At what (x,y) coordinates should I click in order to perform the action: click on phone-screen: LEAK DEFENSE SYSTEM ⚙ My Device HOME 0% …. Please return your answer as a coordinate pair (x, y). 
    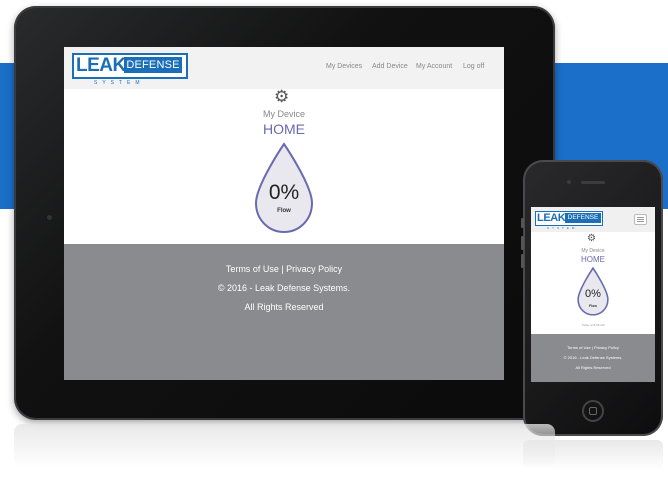
    Looking at the image, I should click on (593, 294).